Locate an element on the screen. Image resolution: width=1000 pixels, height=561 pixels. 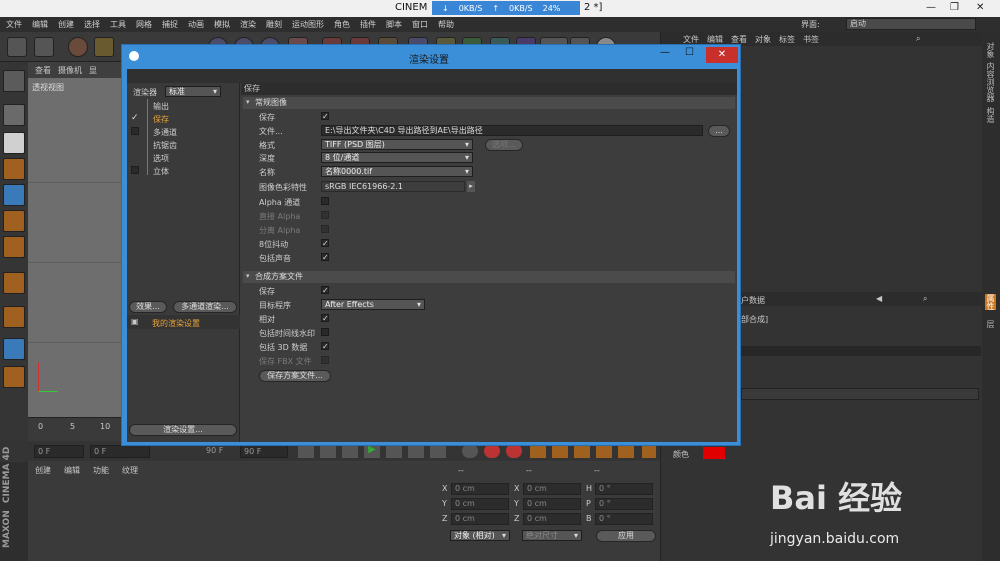
color-swatch is located at coordinates (714, 453).